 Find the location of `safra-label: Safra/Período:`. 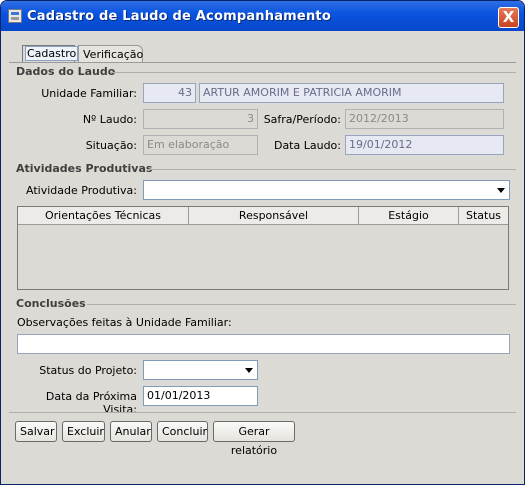

safra-label: Safra/Período: is located at coordinates (302, 119).